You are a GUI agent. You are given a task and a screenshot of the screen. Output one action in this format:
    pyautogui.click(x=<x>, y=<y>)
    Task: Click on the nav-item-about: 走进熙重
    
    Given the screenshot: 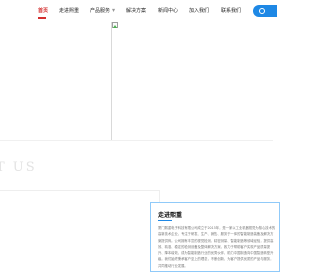 What is the action you would take?
    pyautogui.click(x=69, y=11)
    